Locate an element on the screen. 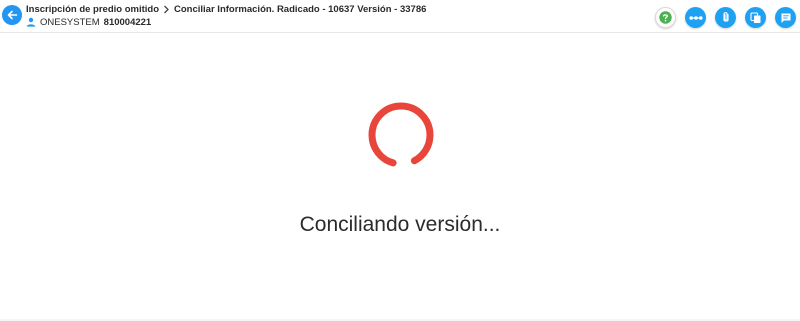  attachment-icon is located at coordinates (725, 17).